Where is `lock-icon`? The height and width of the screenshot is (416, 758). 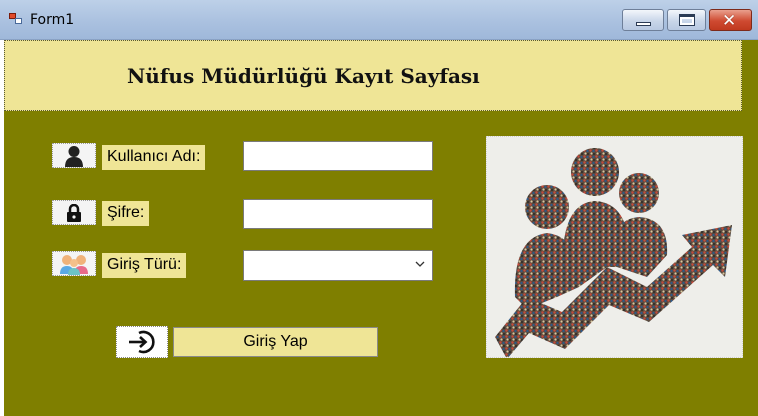
lock-icon is located at coordinates (74, 212).